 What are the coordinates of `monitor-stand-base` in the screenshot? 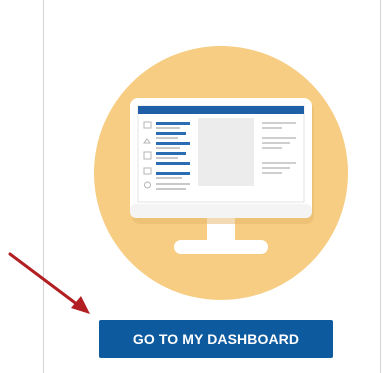 It's located at (221, 247).